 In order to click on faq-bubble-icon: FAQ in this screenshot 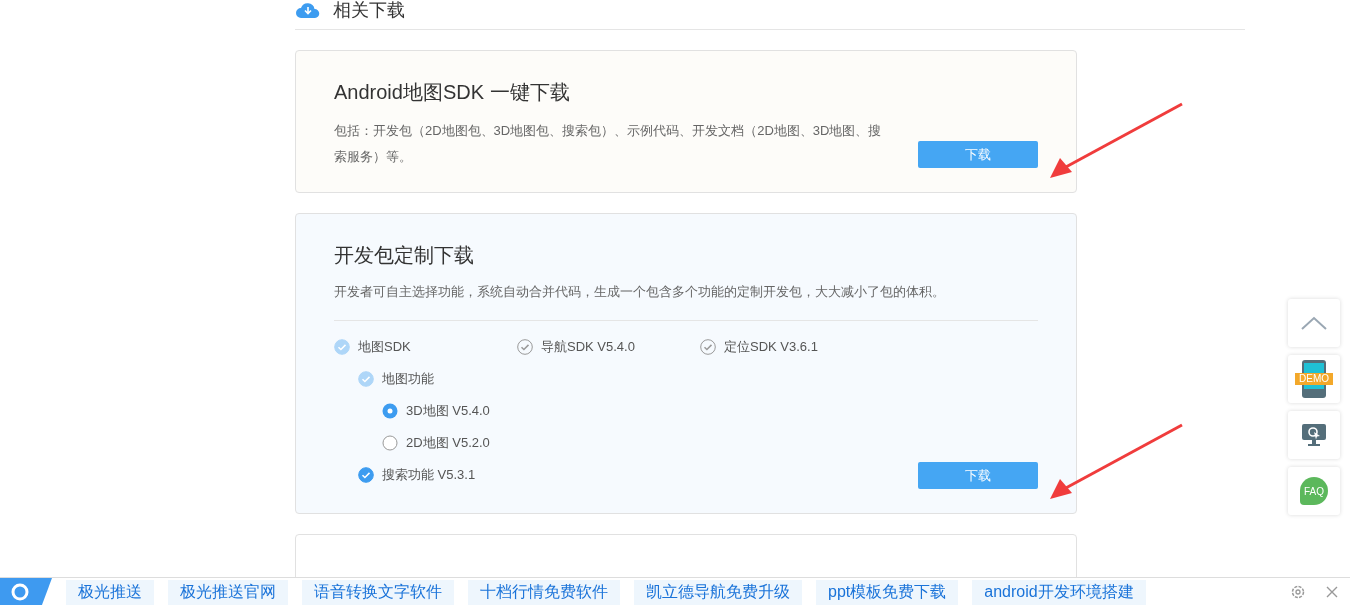, I will do `click(1314, 491)`.